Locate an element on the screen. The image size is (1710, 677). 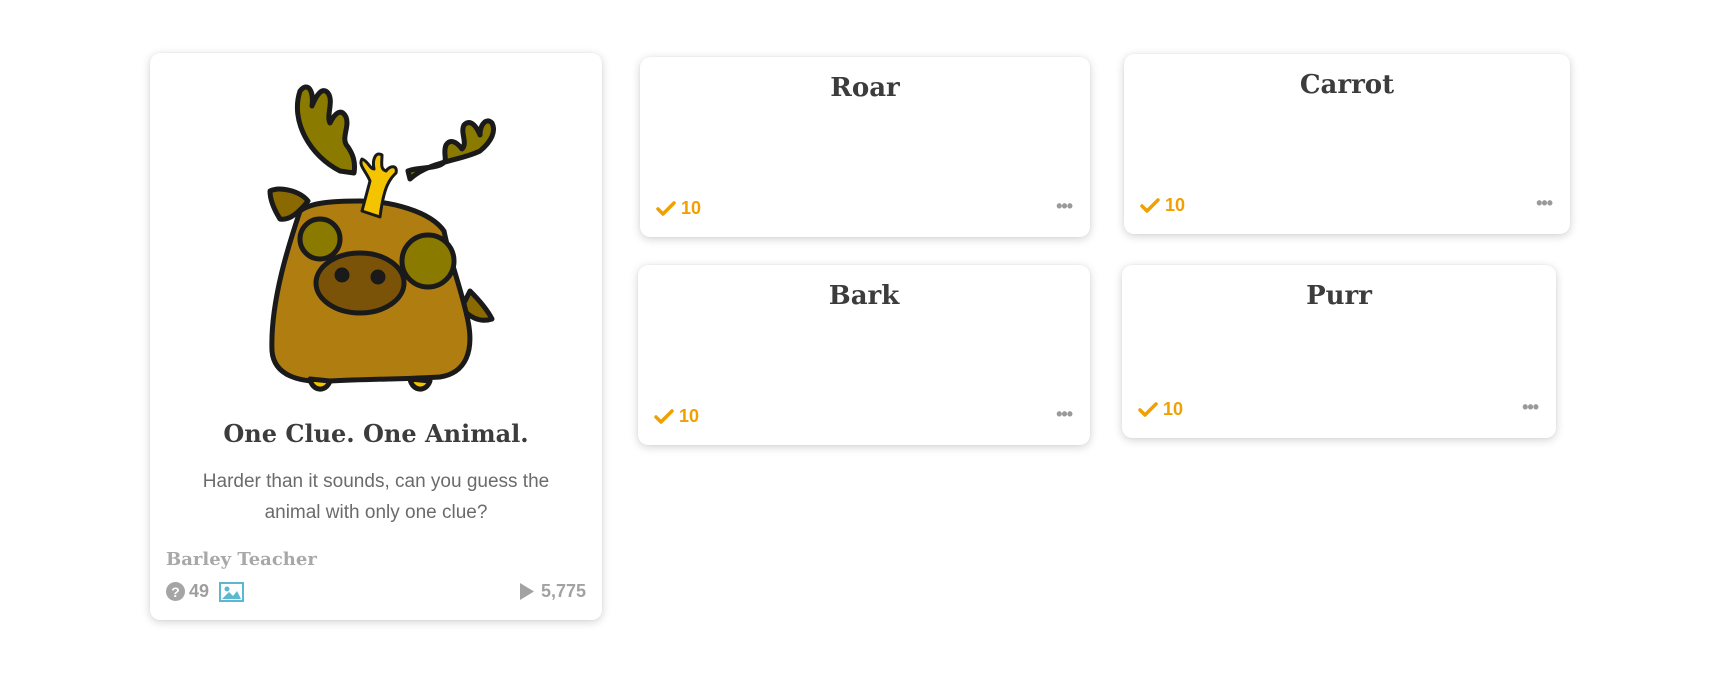
question-count: 49 is located at coordinates (199, 591).